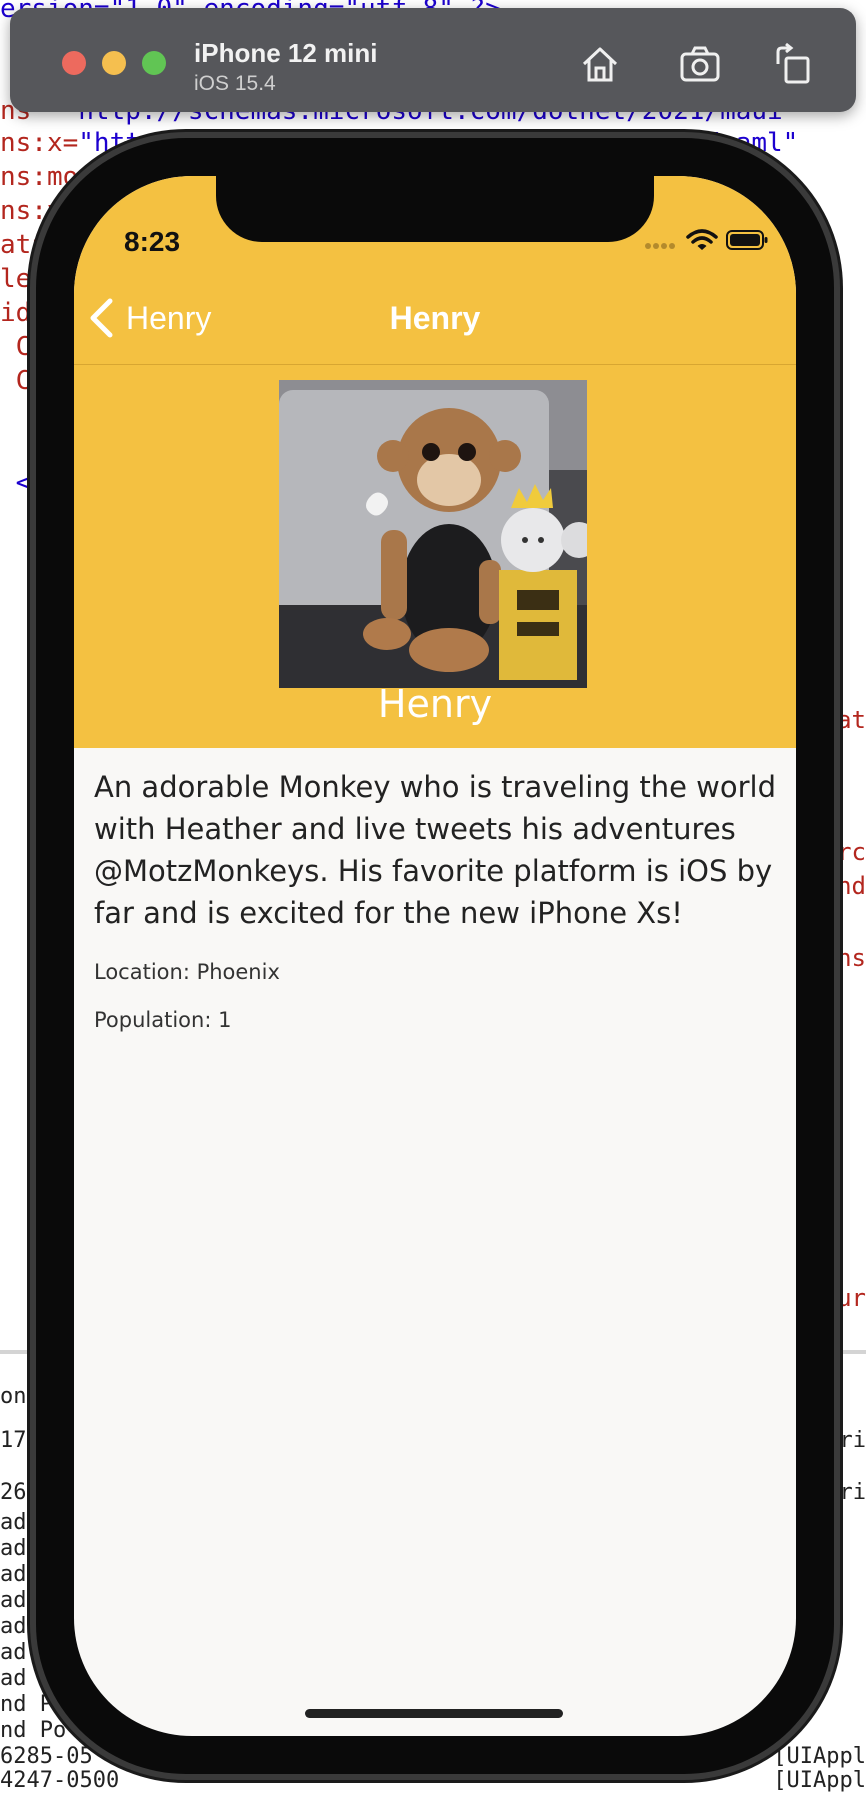  What do you see at coordinates (235, 83) in the screenshot?
I see `os-version: iOS 15.4` at bounding box center [235, 83].